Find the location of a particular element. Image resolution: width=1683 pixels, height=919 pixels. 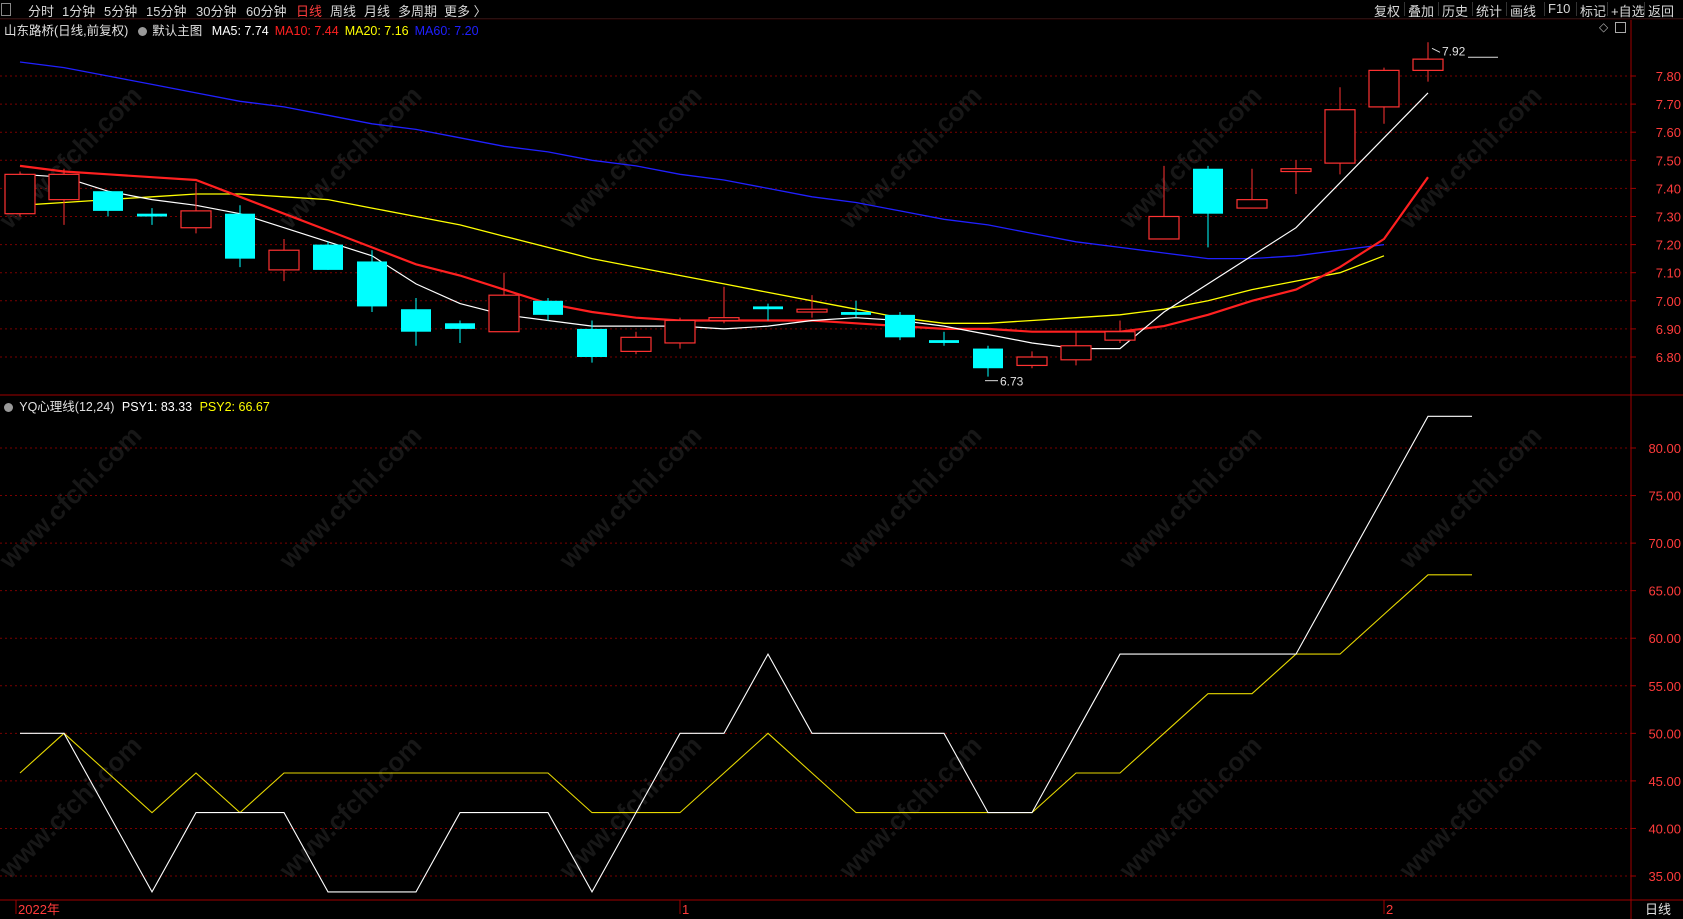

date-label: 2022年 is located at coordinates (39, 909).